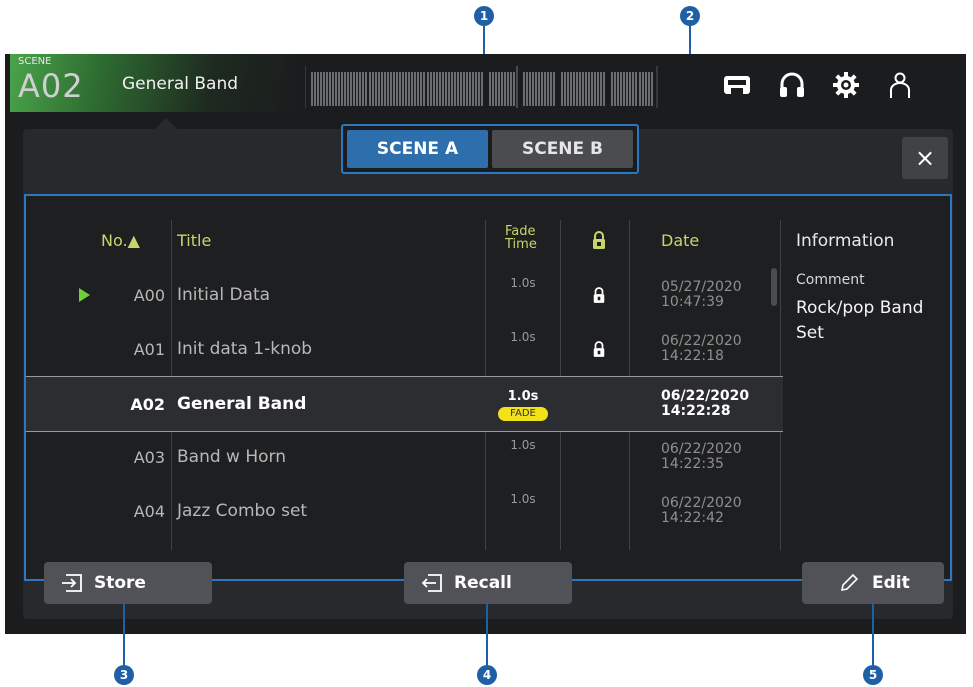 The width and height of the screenshot is (973, 687). What do you see at coordinates (490, 149) in the screenshot?
I see `scene-bank-tabs: SCENE A SCENE B` at bounding box center [490, 149].